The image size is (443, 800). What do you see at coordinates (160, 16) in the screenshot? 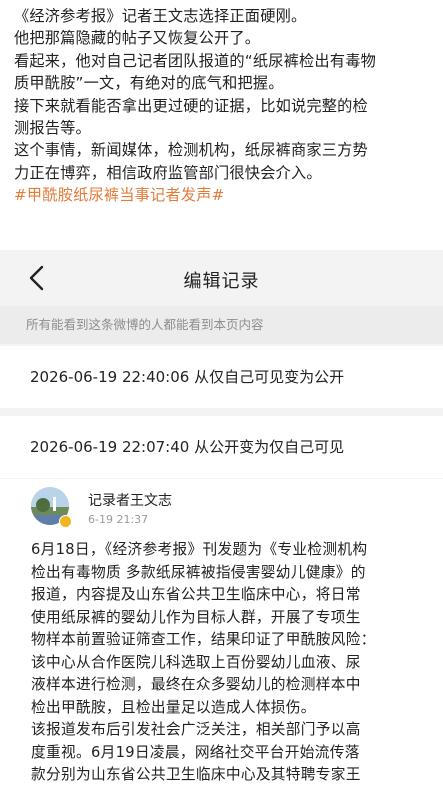
I see `caption-line: 《经济参考报》记者王文志选择正面硬刚。` at bounding box center [160, 16].